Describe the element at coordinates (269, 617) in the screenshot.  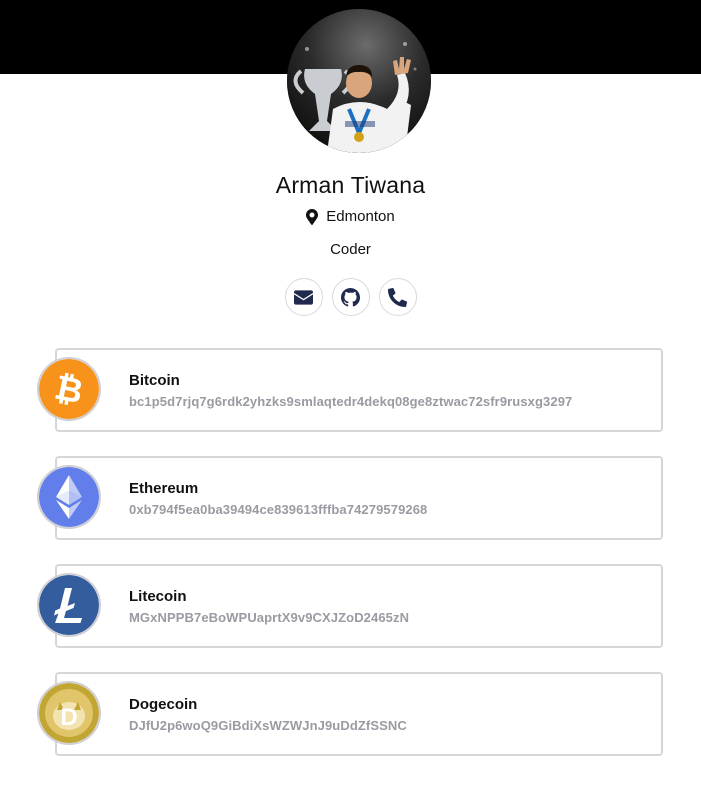
I see `wallet-address: MGxNPPB7eBoWPUaprtX9v9CXJZoD2465zN` at that location.